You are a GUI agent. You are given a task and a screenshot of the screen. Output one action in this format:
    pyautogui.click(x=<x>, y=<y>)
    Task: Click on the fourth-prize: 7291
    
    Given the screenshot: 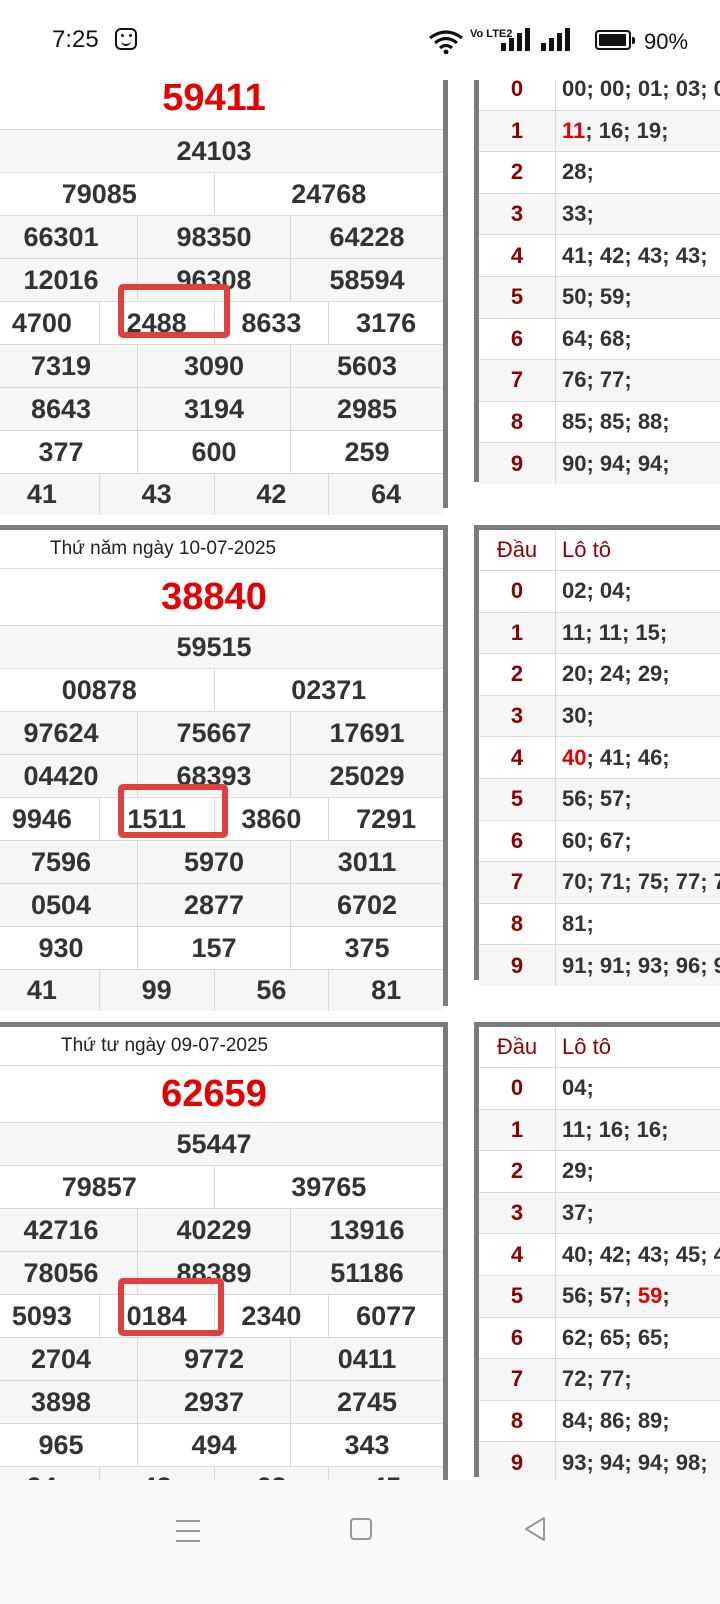 What is the action you would take?
    pyautogui.click(x=385, y=819)
    